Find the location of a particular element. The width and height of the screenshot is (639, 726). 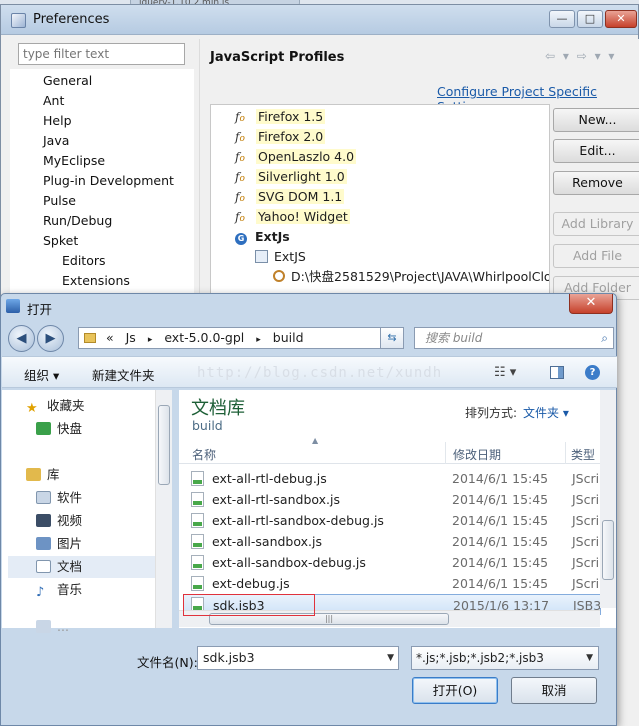

breadcrumb-ext: ext-5.0.0-gpl is located at coordinates (204, 338).